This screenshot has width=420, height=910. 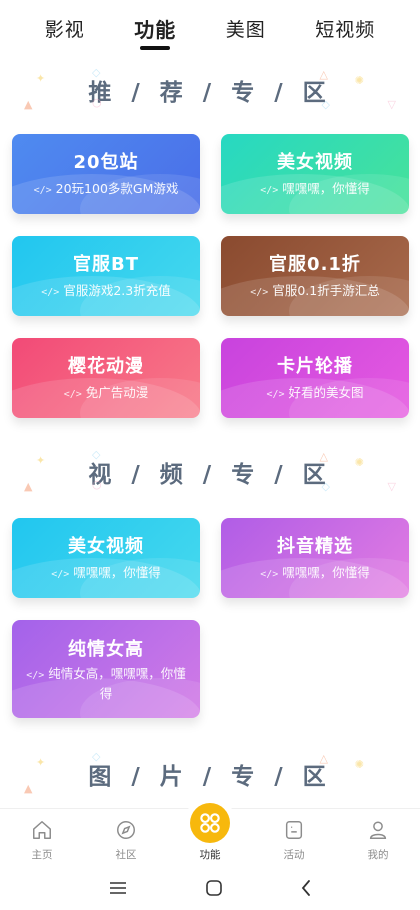 I want to click on card-title: 官服0.1折, so click(x=315, y=264).